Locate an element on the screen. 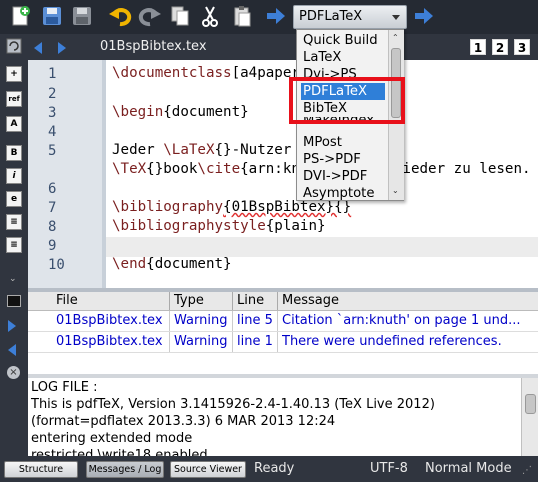 The height and width of the screenshot is (482, 538). bibitem-icon: A is located at coordinates (14, 124).